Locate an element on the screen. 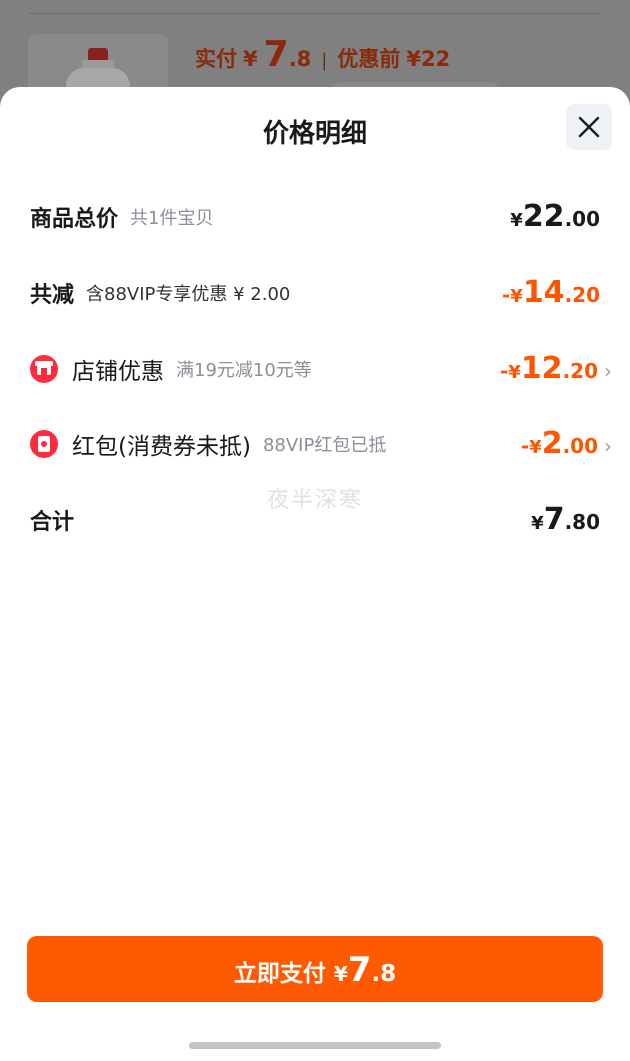 This screenshot has width=630, height=1061. background-divider is located at coordinates (315, 13).